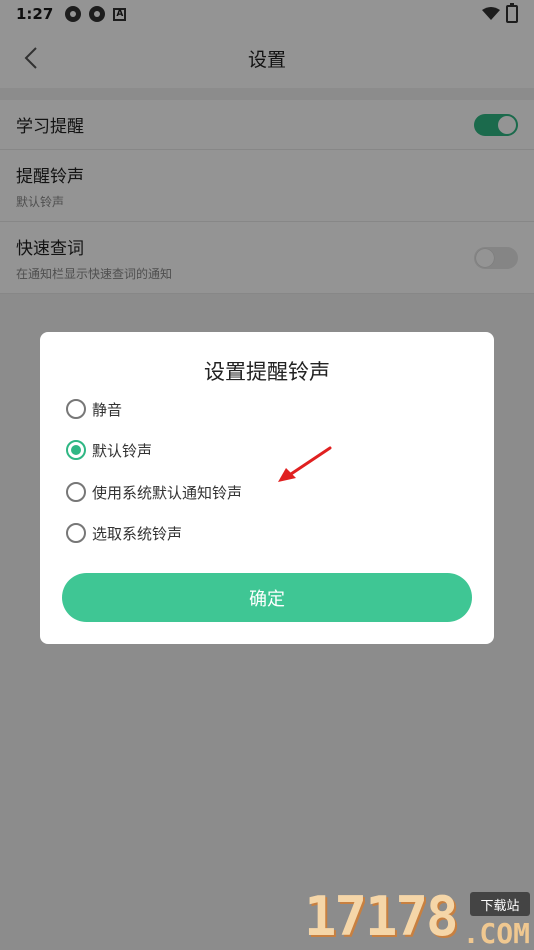 This screenshot has width=534, height=950. I want to click on option-silent: 静音, so click(94, 409).